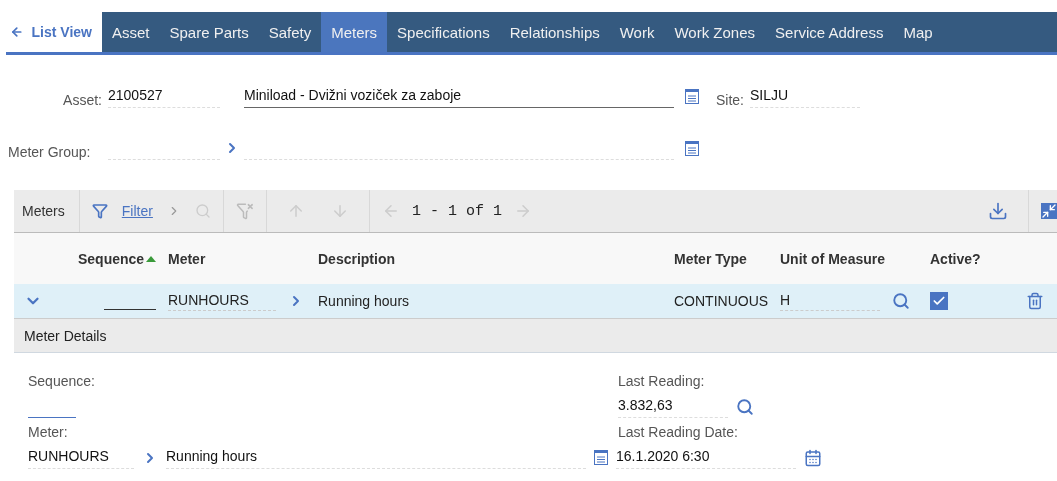  Describe the element at coordinates (62, 381) in the screenshot. I see `field-label: Sequence:` at that location.